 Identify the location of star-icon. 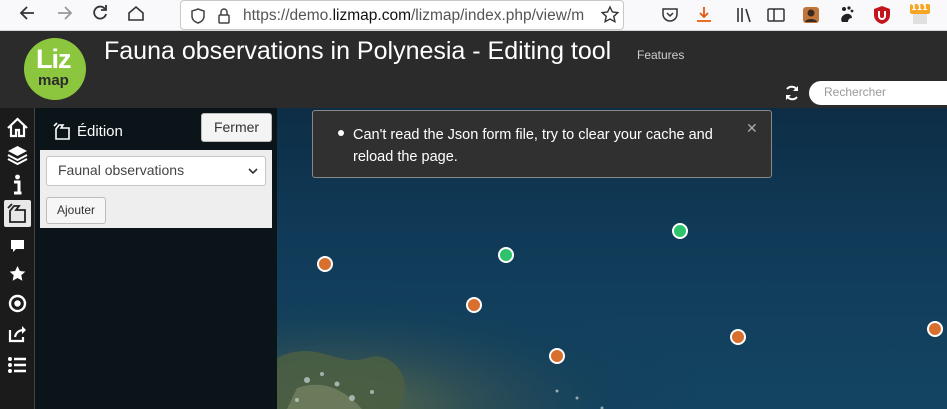
(17, 273).